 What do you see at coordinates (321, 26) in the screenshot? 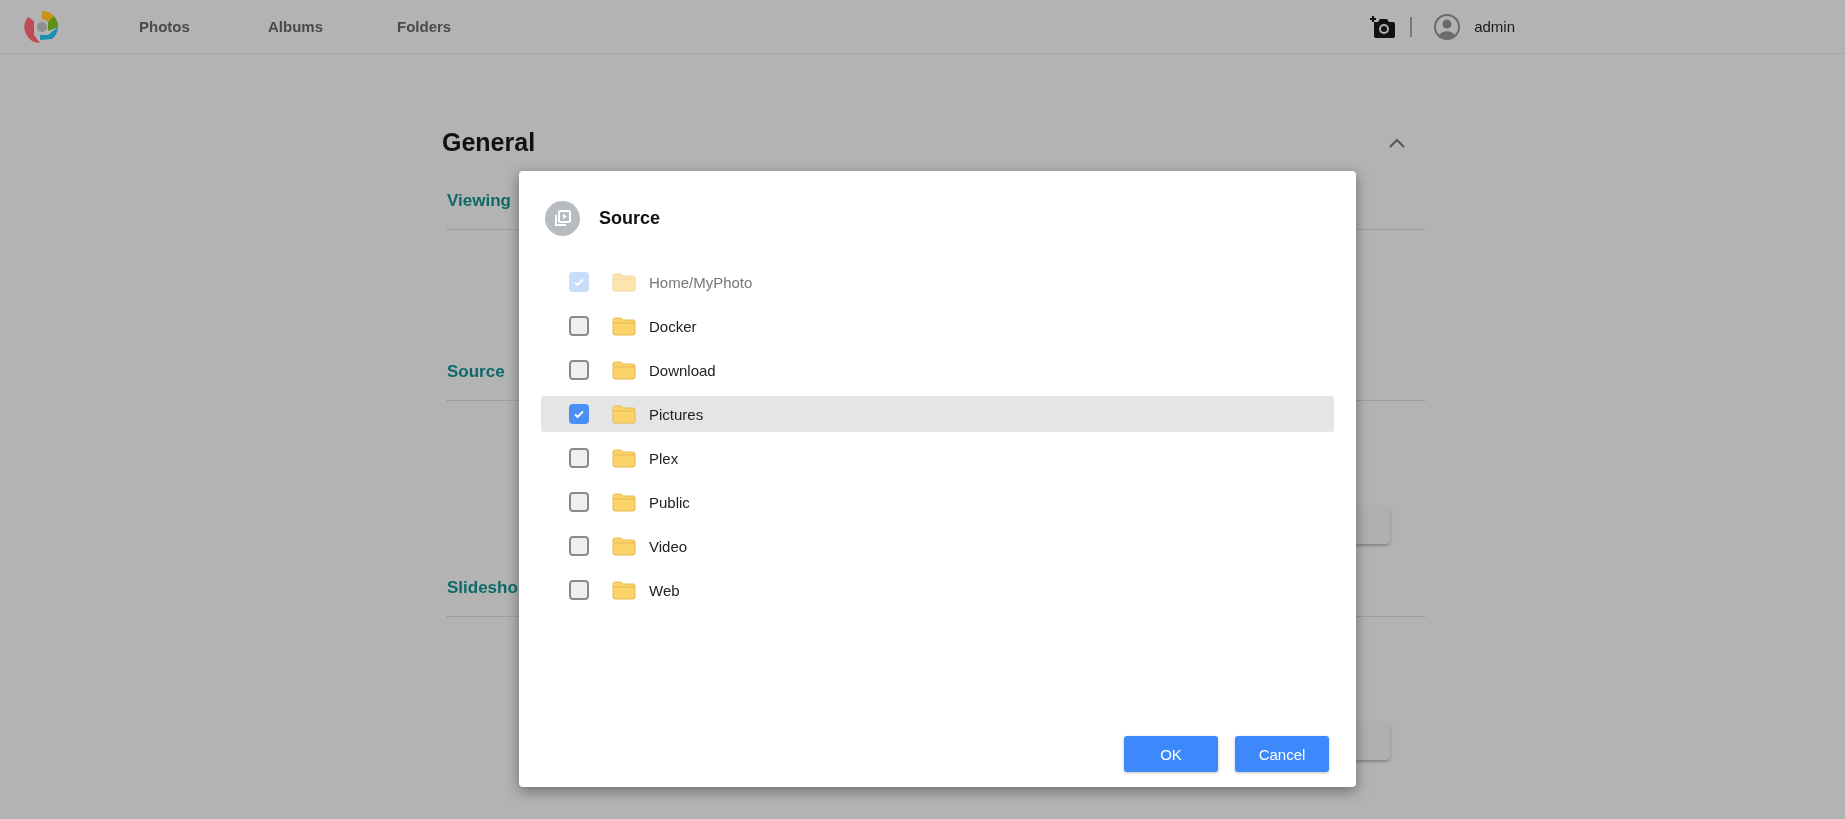
I see `nav-link: Albums` at bounding box center [321, 26].